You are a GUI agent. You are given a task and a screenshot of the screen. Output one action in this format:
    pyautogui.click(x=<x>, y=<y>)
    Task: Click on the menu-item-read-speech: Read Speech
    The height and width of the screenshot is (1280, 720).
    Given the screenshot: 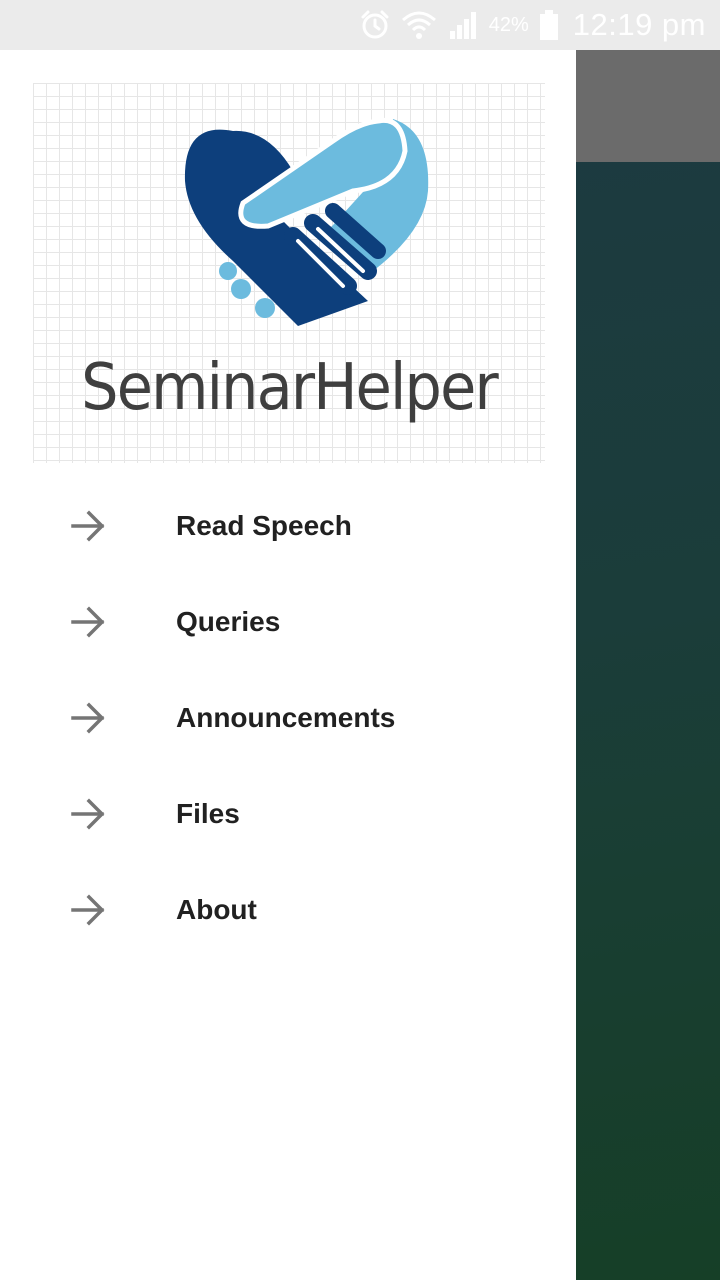 What is the action you would take?
    pyautogui.click(x=288, y=526)
    